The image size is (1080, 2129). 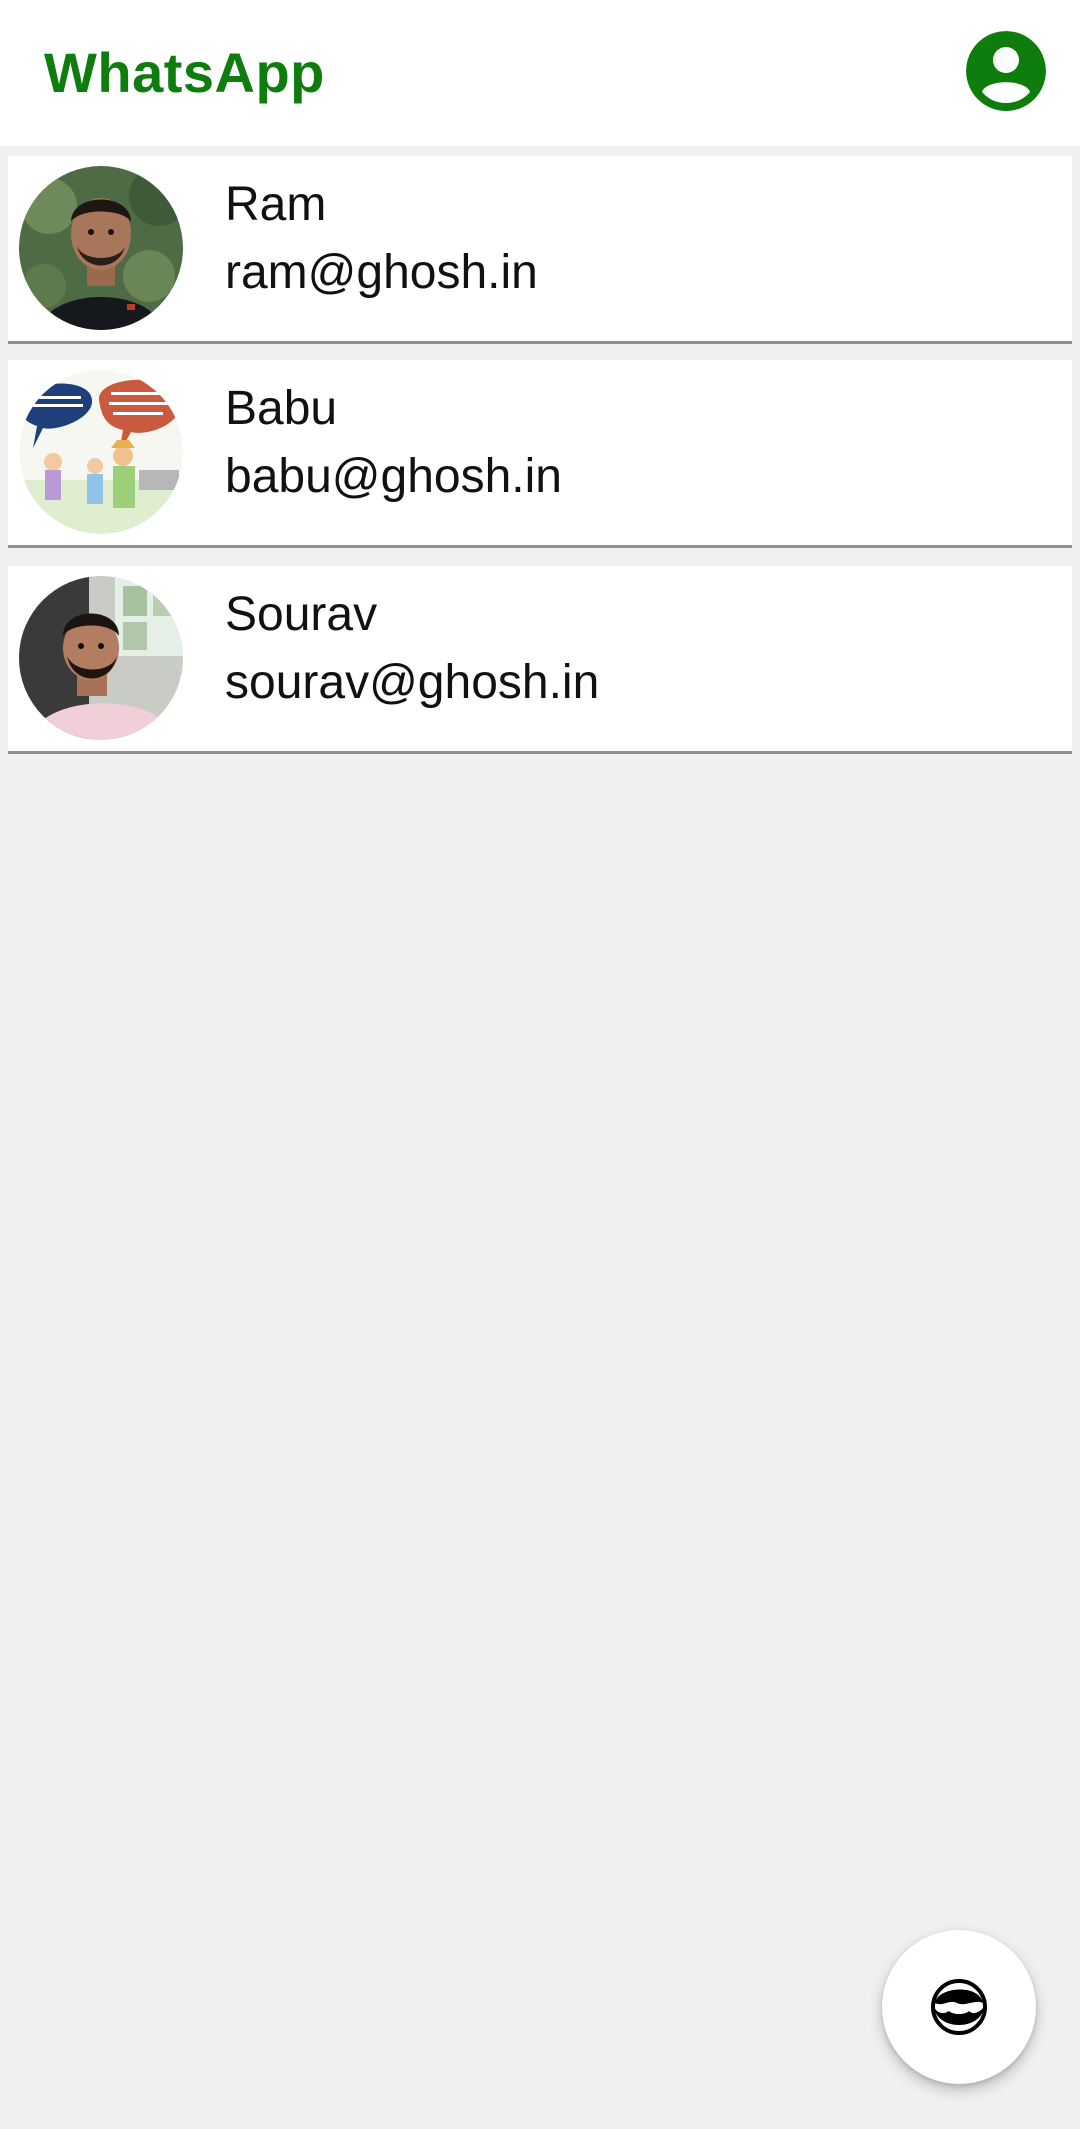 What do you see at coordinates (540, 250) in the screenshot?
I see `contact-item: Ram ram@ghosh.in` at bounding box center [540, 250].